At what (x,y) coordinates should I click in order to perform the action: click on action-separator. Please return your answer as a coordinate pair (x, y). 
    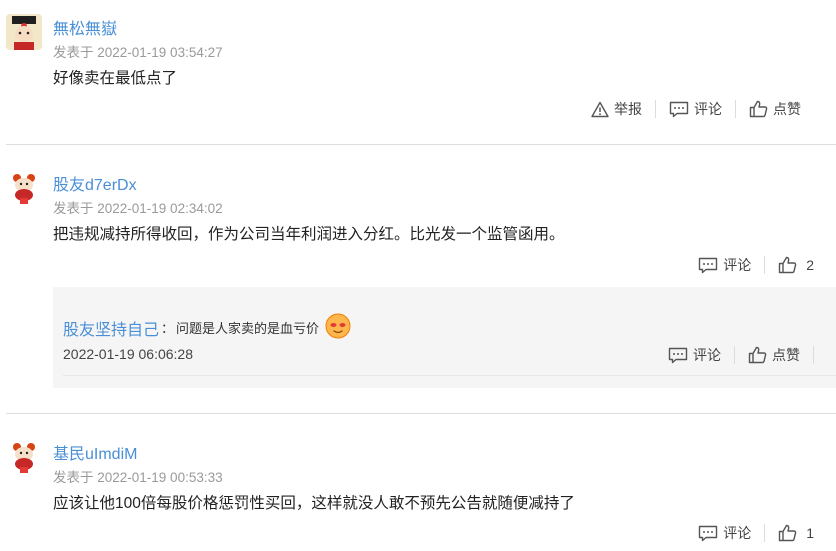
    Looking at the image, I should click on (813, 355).